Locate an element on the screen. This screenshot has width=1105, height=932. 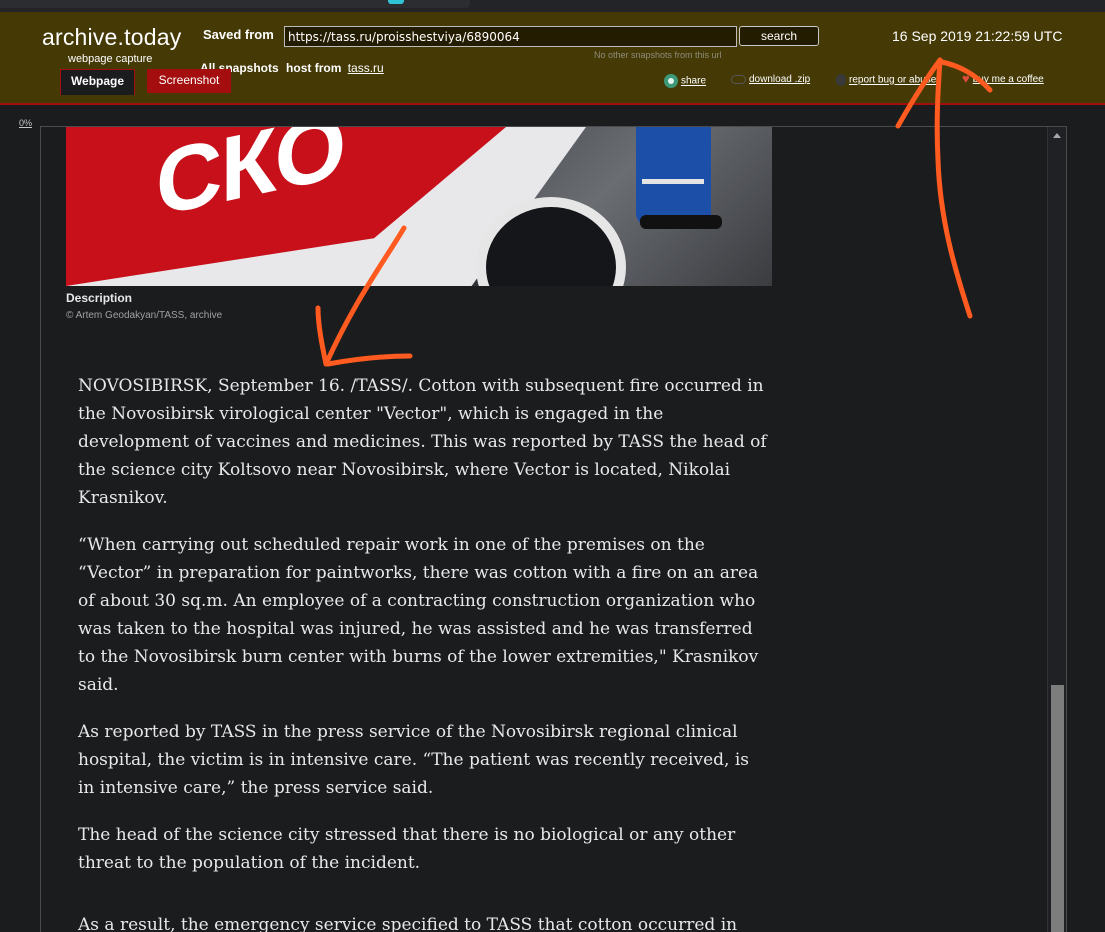
tab-screenshot: Screenshot is located at coordinates (189, 81).